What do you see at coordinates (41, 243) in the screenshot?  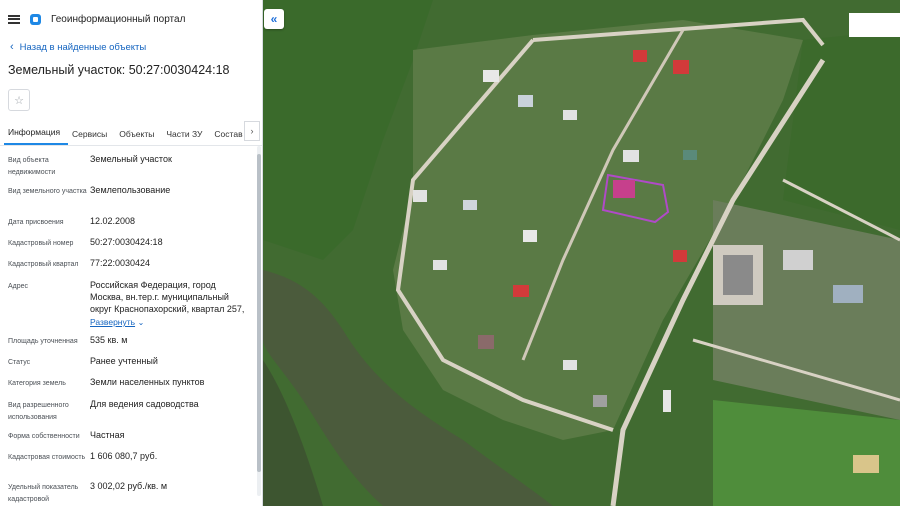 I see `property-label: Кадастровый номер` at bounding box center [41, 243].